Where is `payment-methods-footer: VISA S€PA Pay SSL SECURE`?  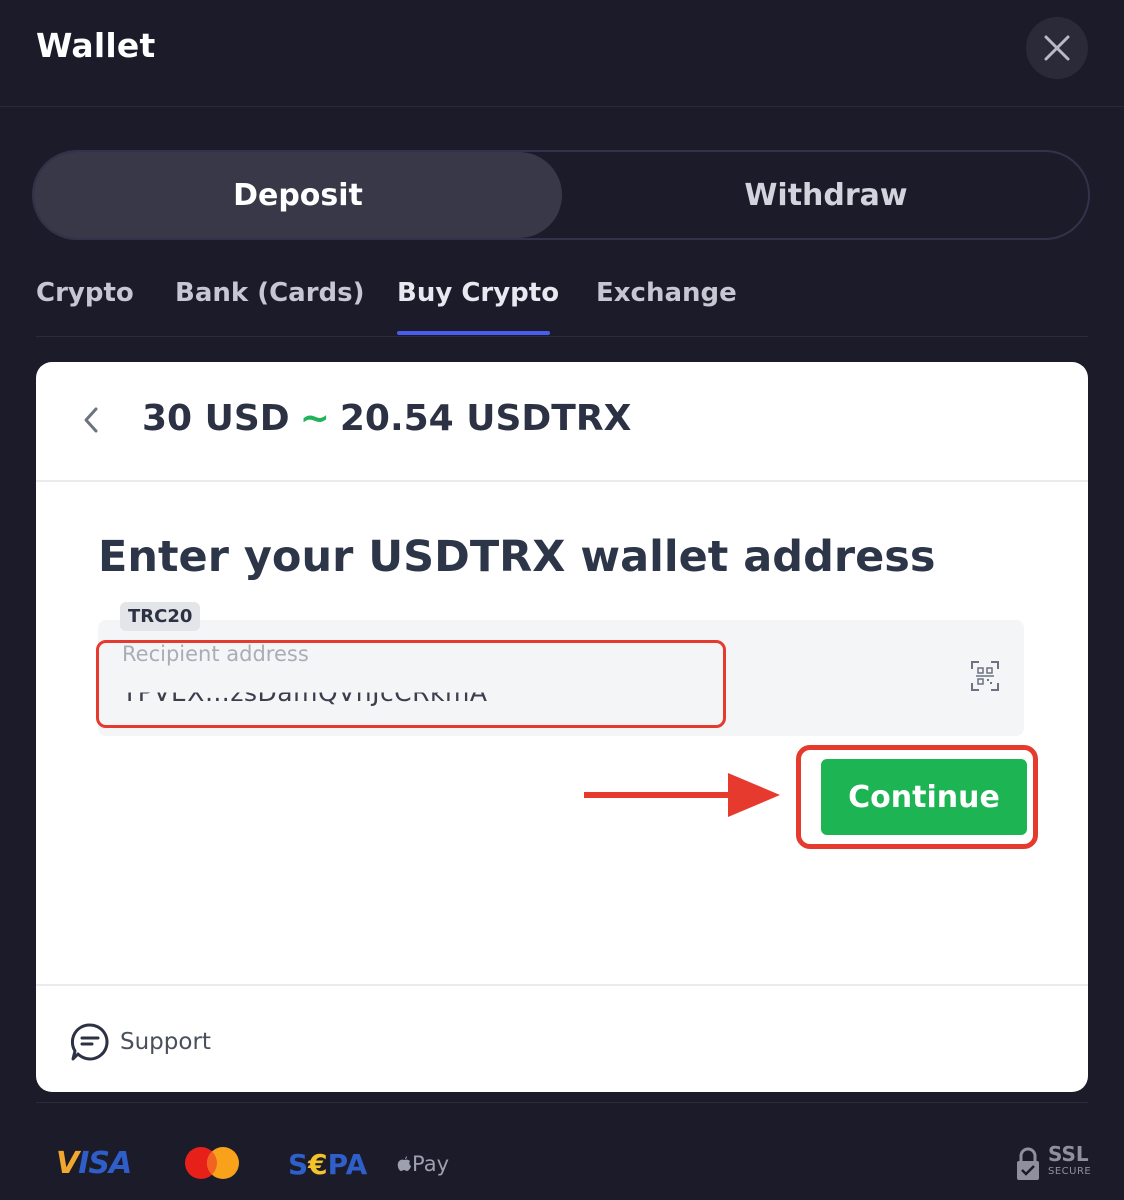
payment-methods-footer: VISA S€PA Pay SSL SECURE is located at coordinates (562, 1150).